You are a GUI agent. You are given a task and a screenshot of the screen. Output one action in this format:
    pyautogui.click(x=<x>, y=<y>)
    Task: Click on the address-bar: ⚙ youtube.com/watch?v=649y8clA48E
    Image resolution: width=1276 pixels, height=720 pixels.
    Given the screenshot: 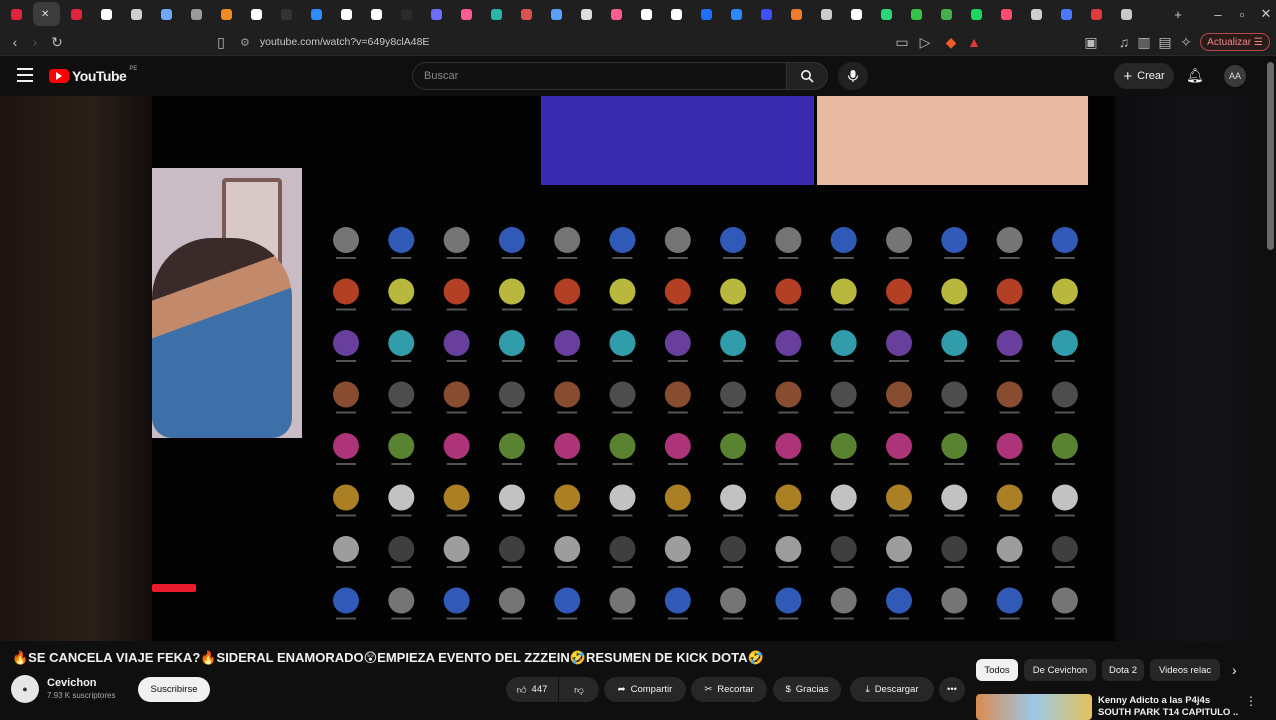 What is the action you would take?
    pyautogui.click(x=617, y=42)
    